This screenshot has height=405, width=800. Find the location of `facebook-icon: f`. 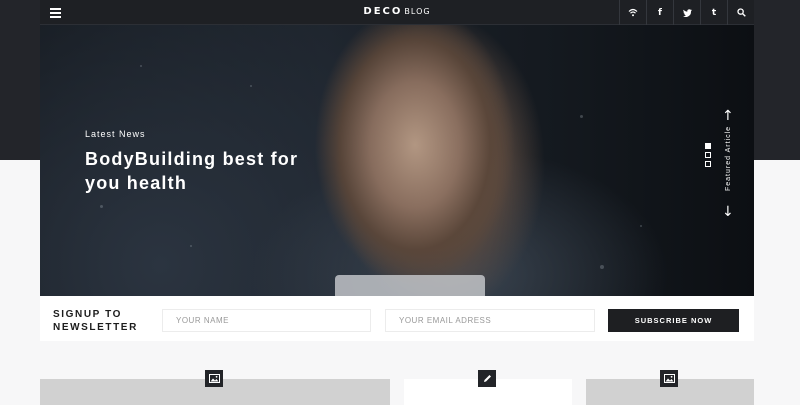

facebook-icon: f is located at coordinates (659, 12).